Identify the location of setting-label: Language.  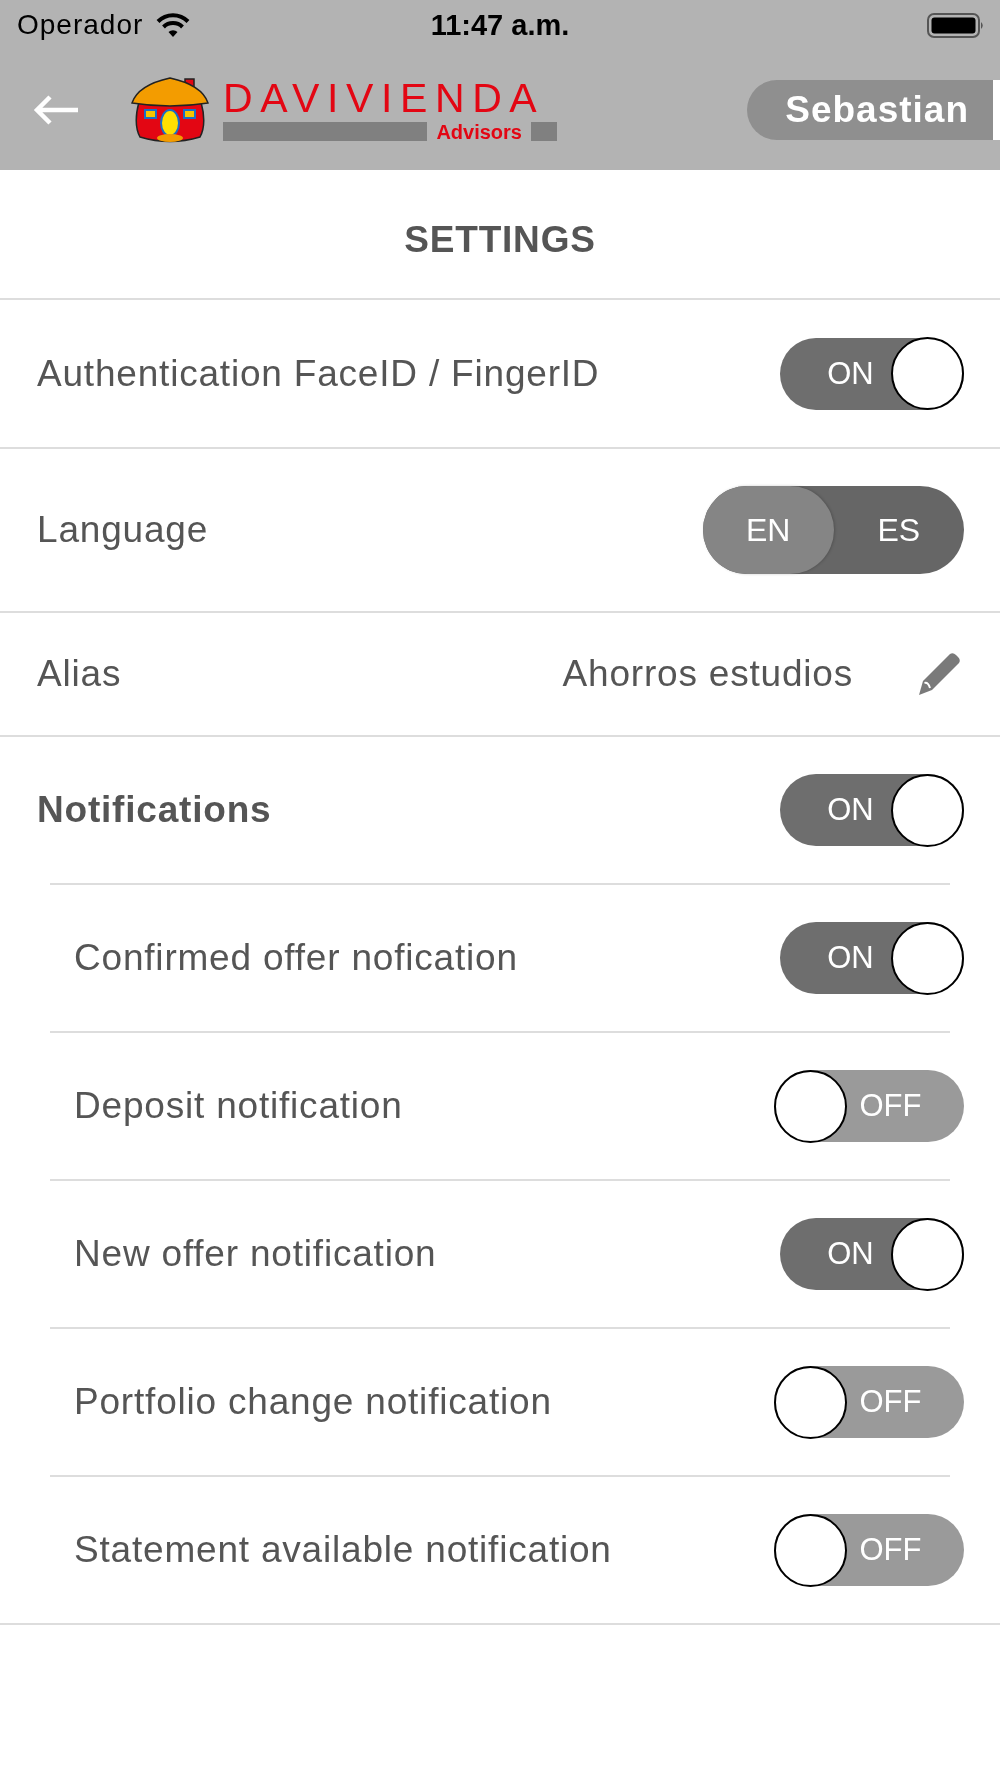
(123, 530).